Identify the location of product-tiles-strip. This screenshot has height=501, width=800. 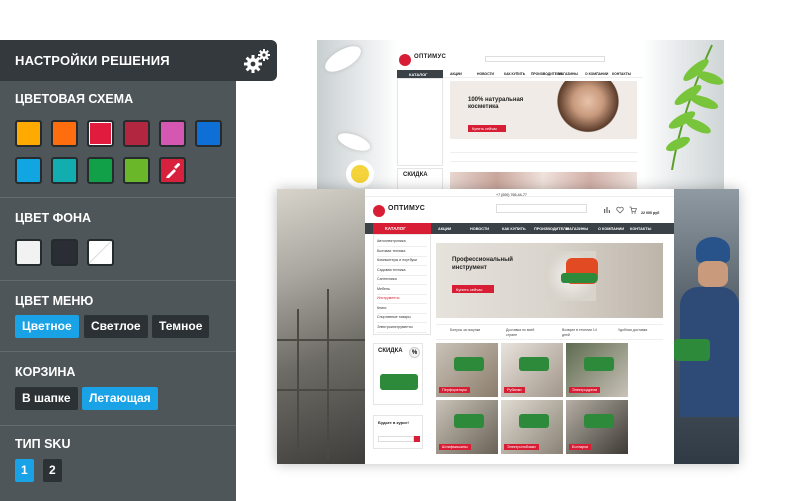
(543, 181).